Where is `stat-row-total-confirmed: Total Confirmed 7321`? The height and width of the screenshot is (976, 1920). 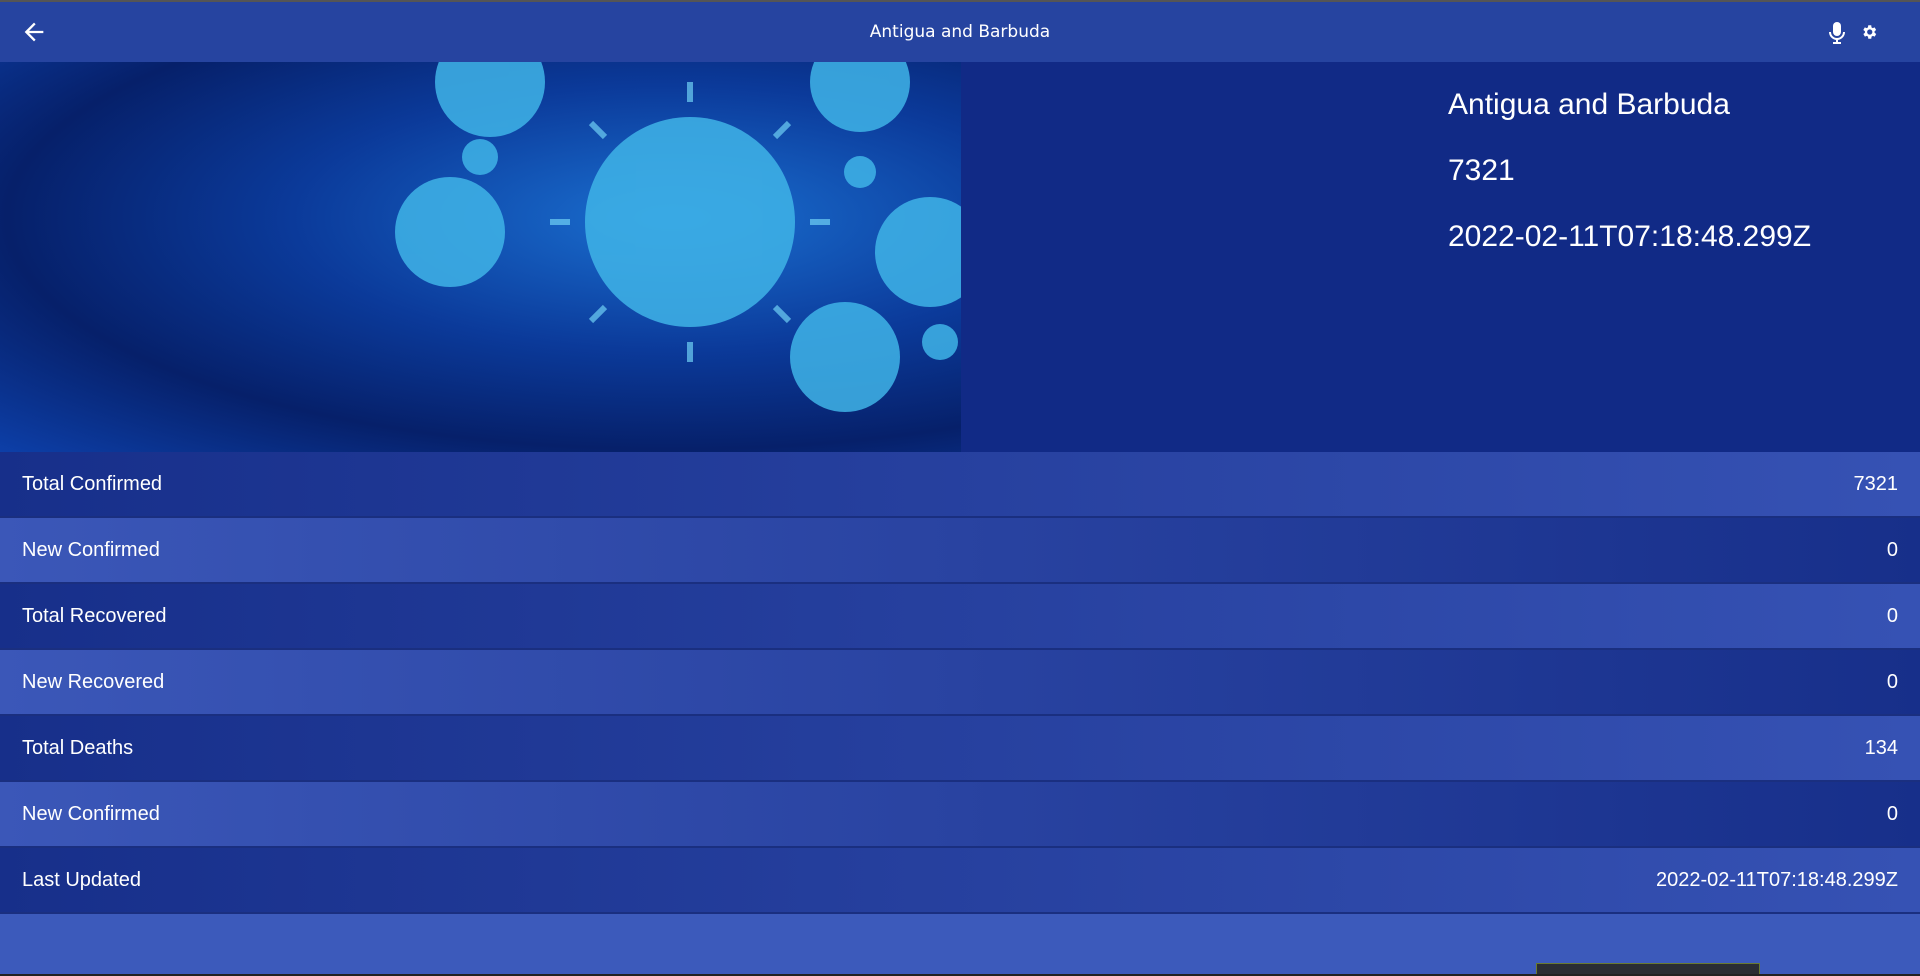 stat-row-total-confirmed: Total Confirmed 7321 is located at coordinates (960, 485).